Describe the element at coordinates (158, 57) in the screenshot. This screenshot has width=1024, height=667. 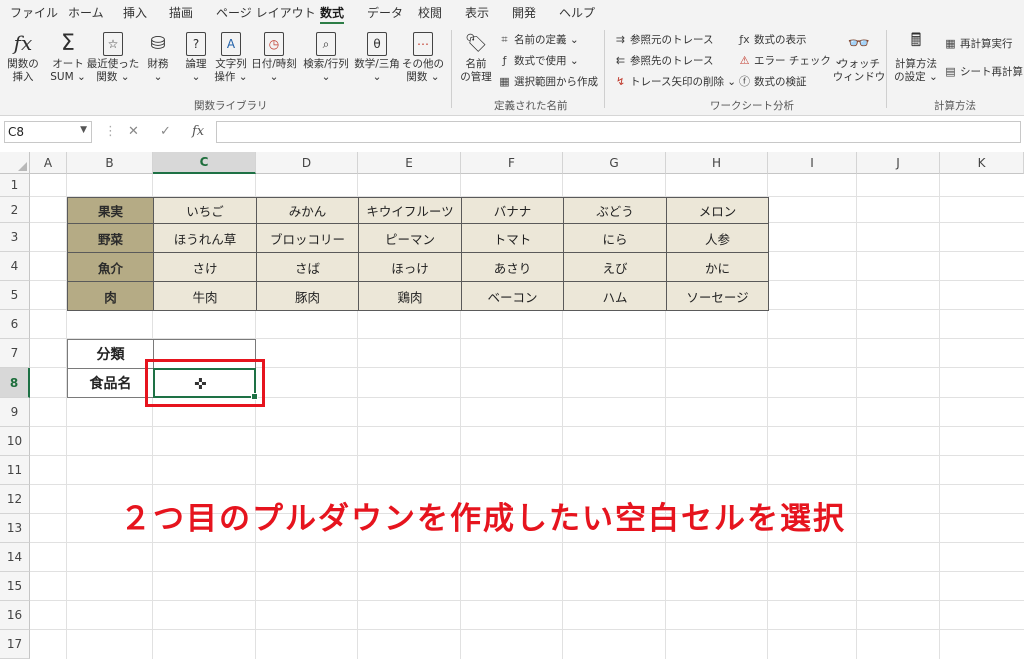
I see `financial-button: ⛁ 財務 ⌄` at that location.